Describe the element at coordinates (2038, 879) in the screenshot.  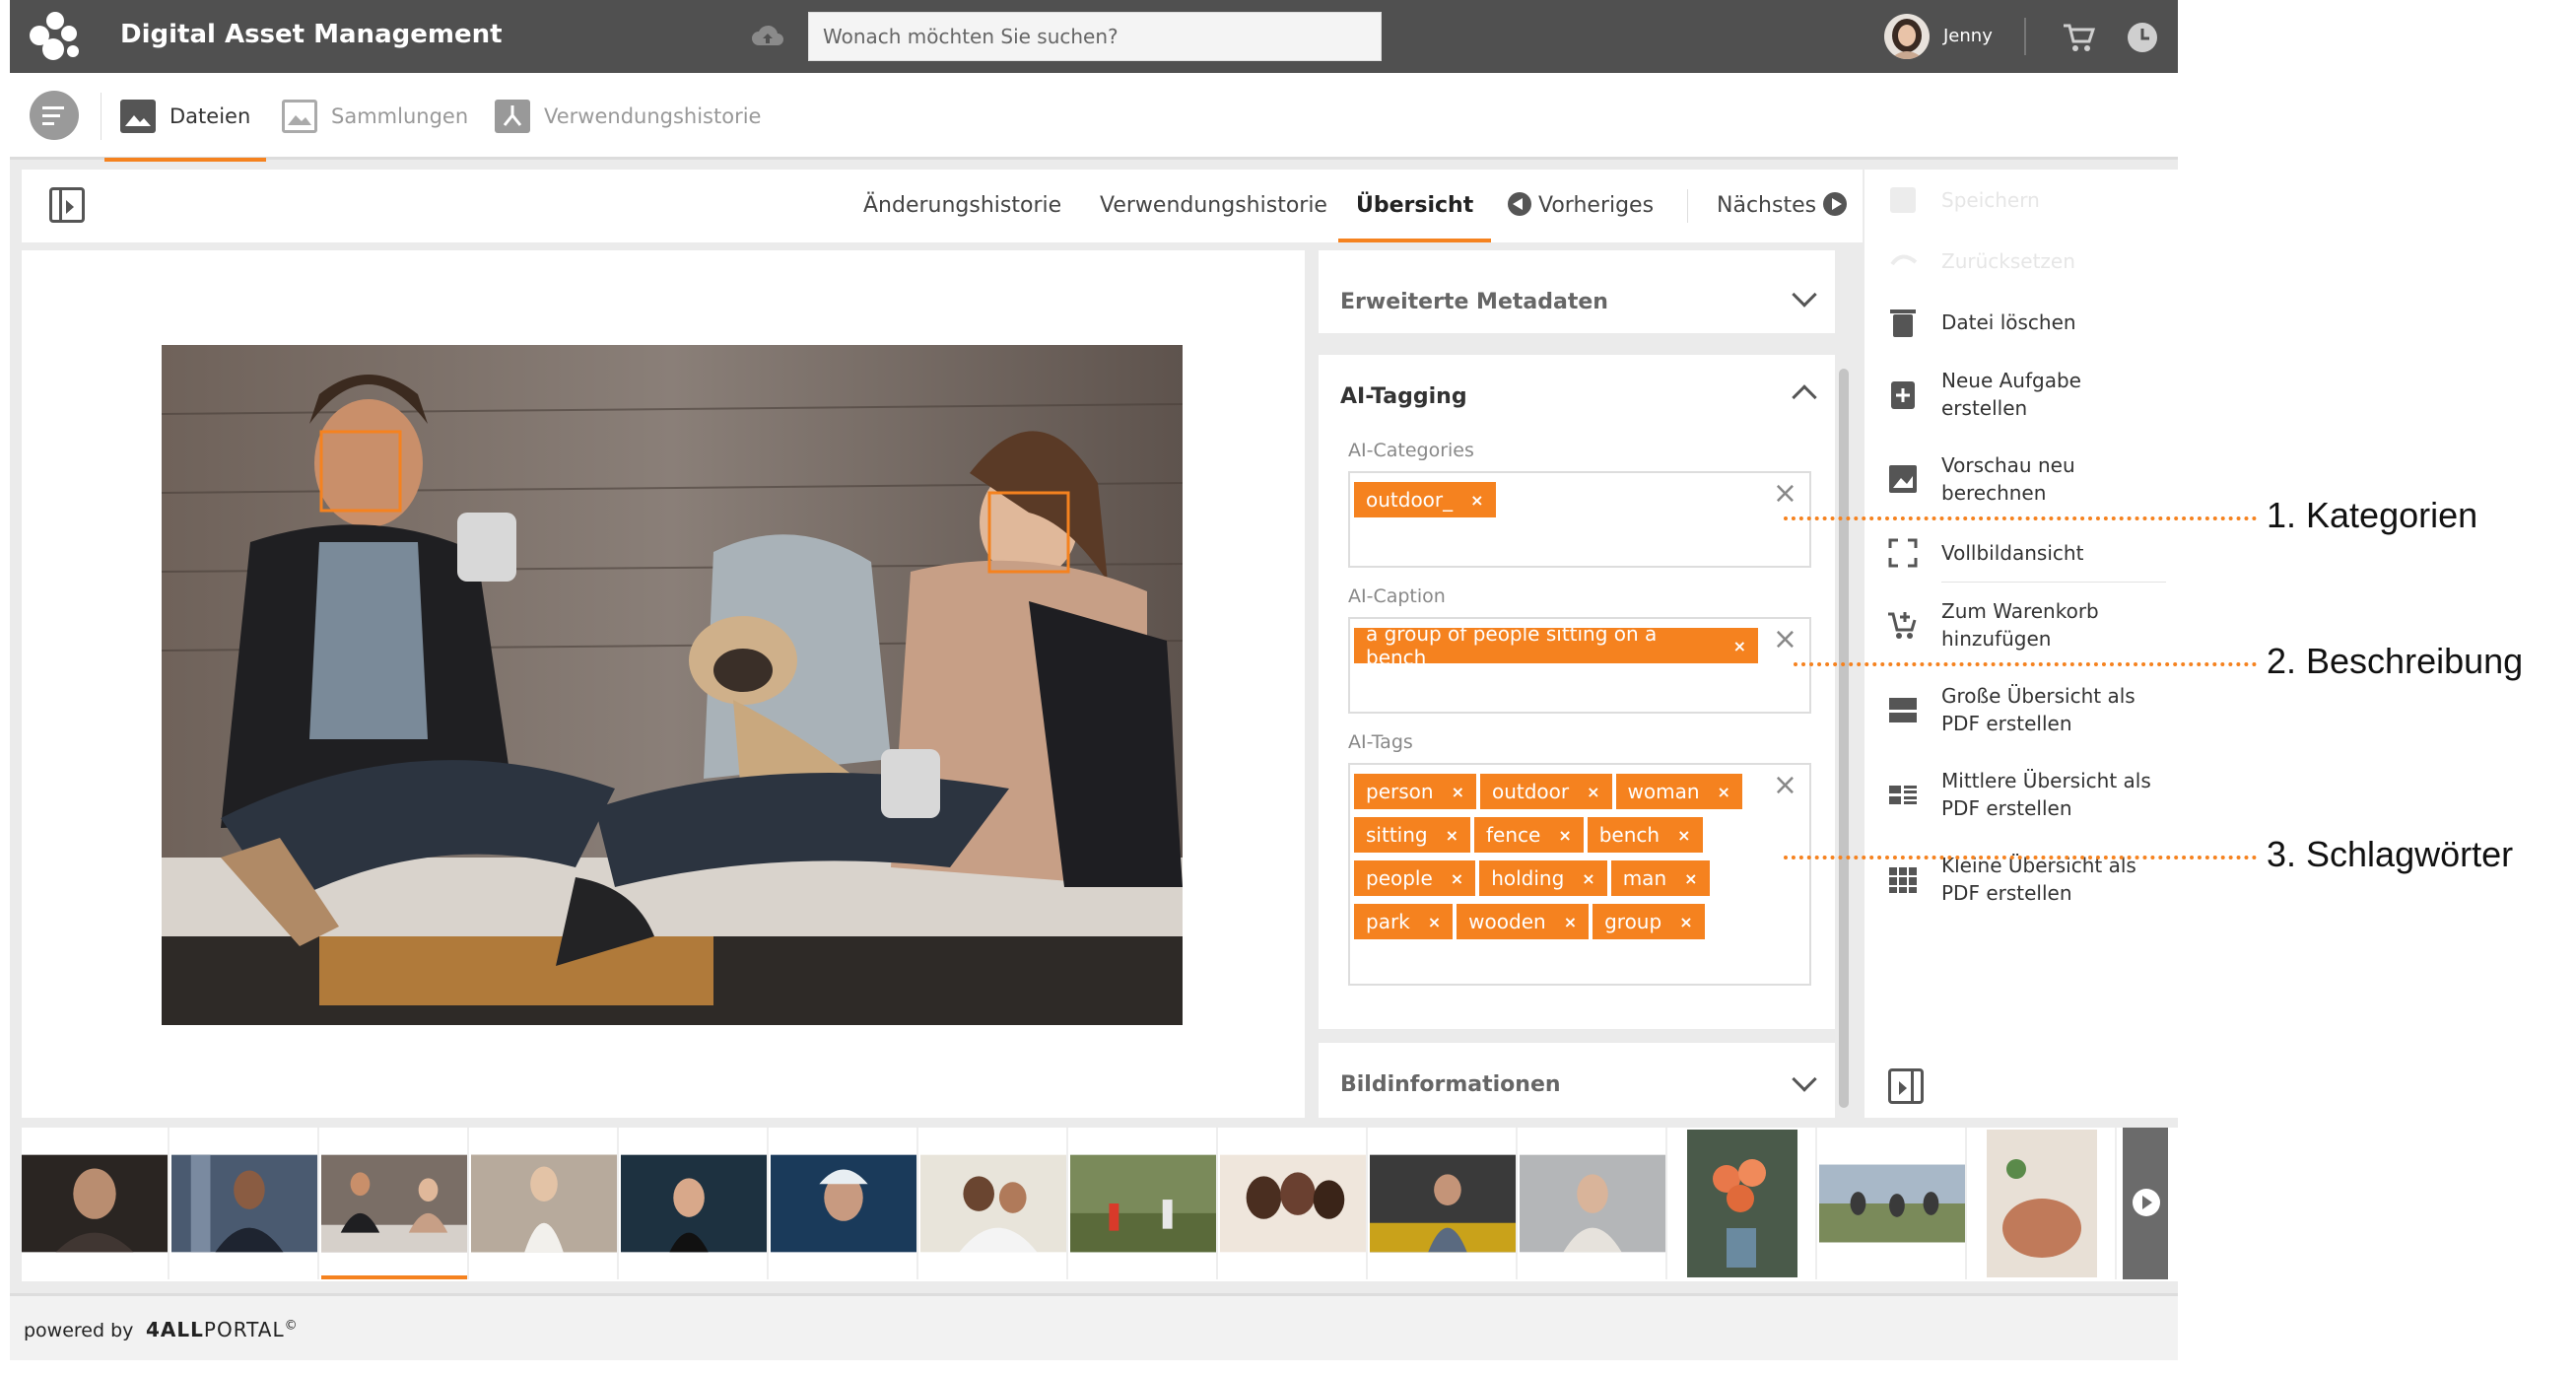
I see `action-label: Kleine Übersicht als PDF erstellen` at that location.